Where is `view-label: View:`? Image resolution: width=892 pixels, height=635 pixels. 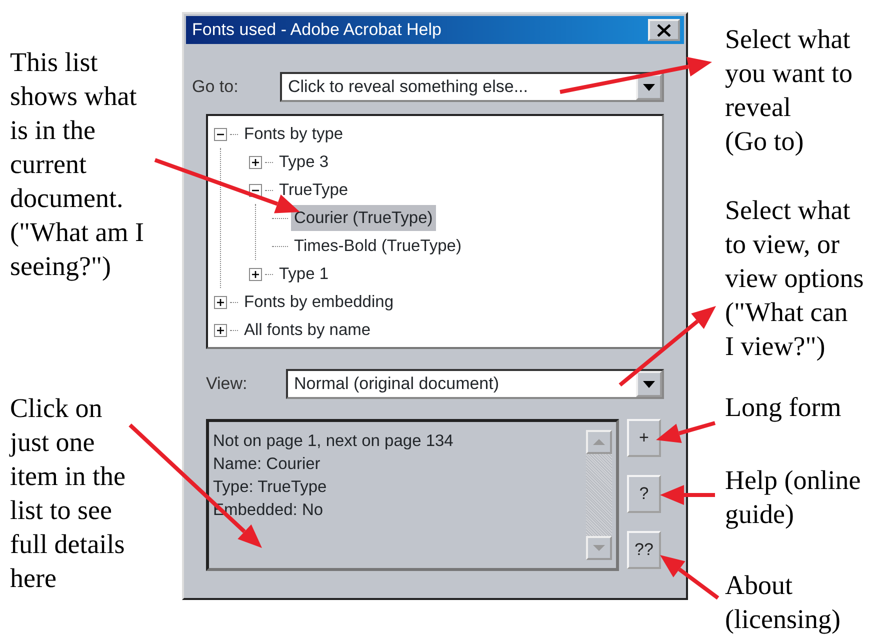 view-label: View: is located at coordinates (227, 384).